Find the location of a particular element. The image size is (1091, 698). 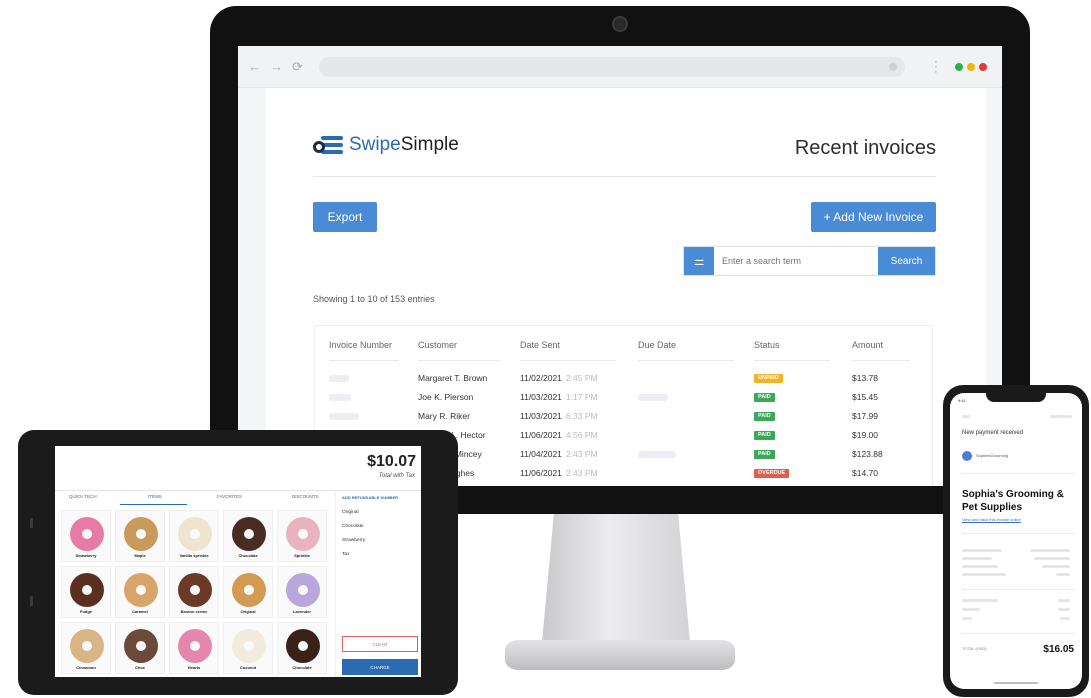

item-tile: Choc is located at coordinates (140, 648).